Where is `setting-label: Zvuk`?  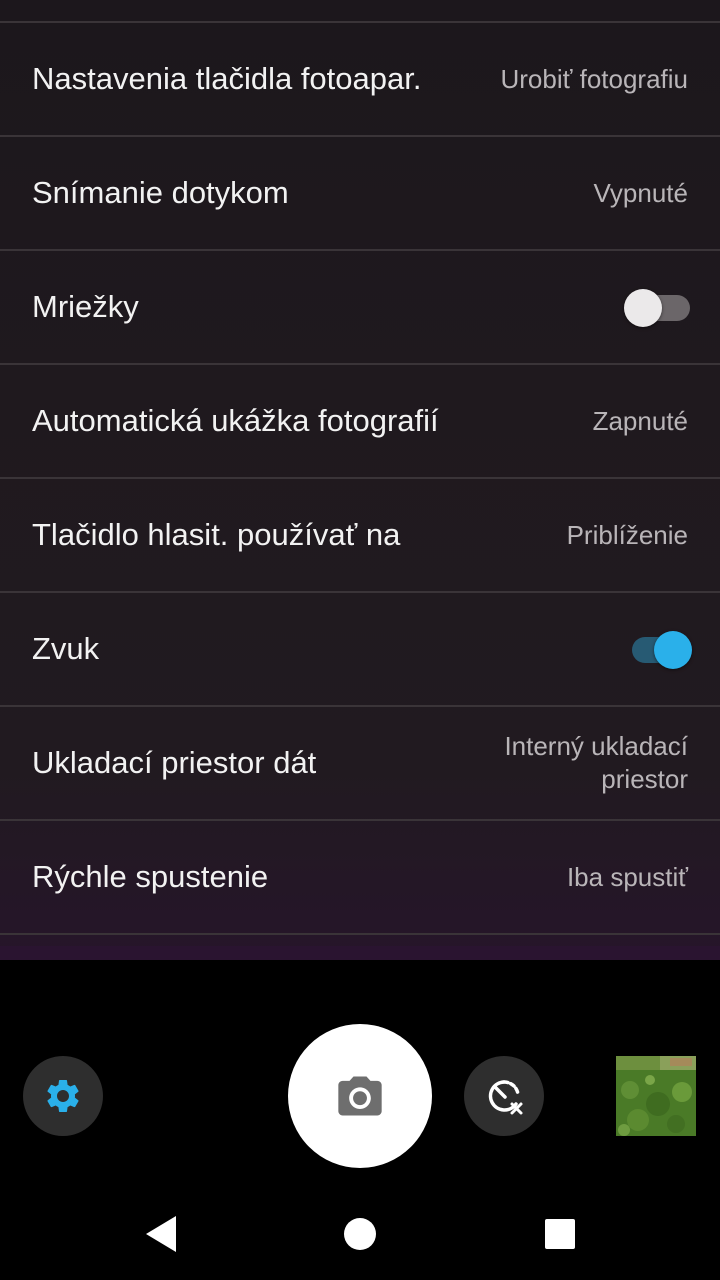
setting-label: Zvuk is located at coordinates (66, 648).